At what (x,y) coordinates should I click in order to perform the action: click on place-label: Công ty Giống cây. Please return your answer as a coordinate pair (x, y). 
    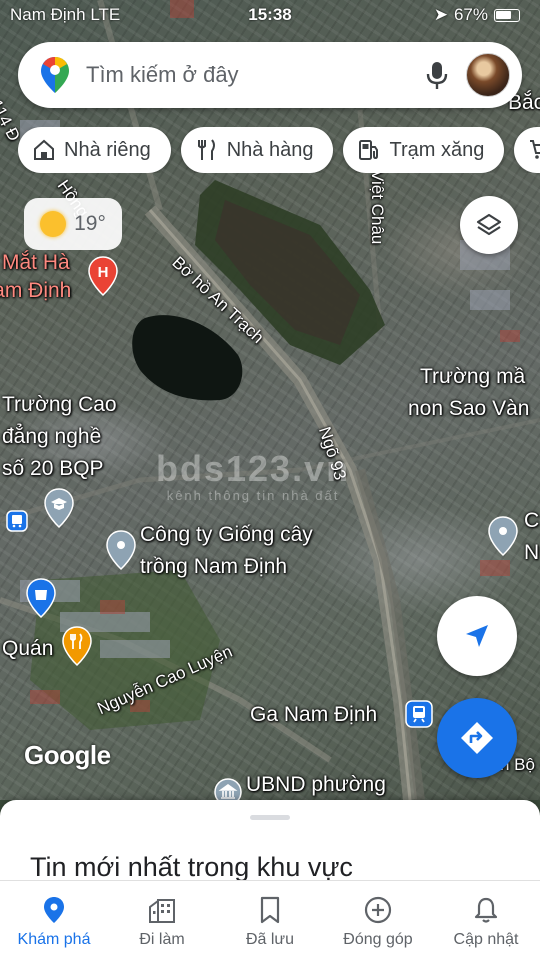
    Looking at the image, I should click on (226, 534).